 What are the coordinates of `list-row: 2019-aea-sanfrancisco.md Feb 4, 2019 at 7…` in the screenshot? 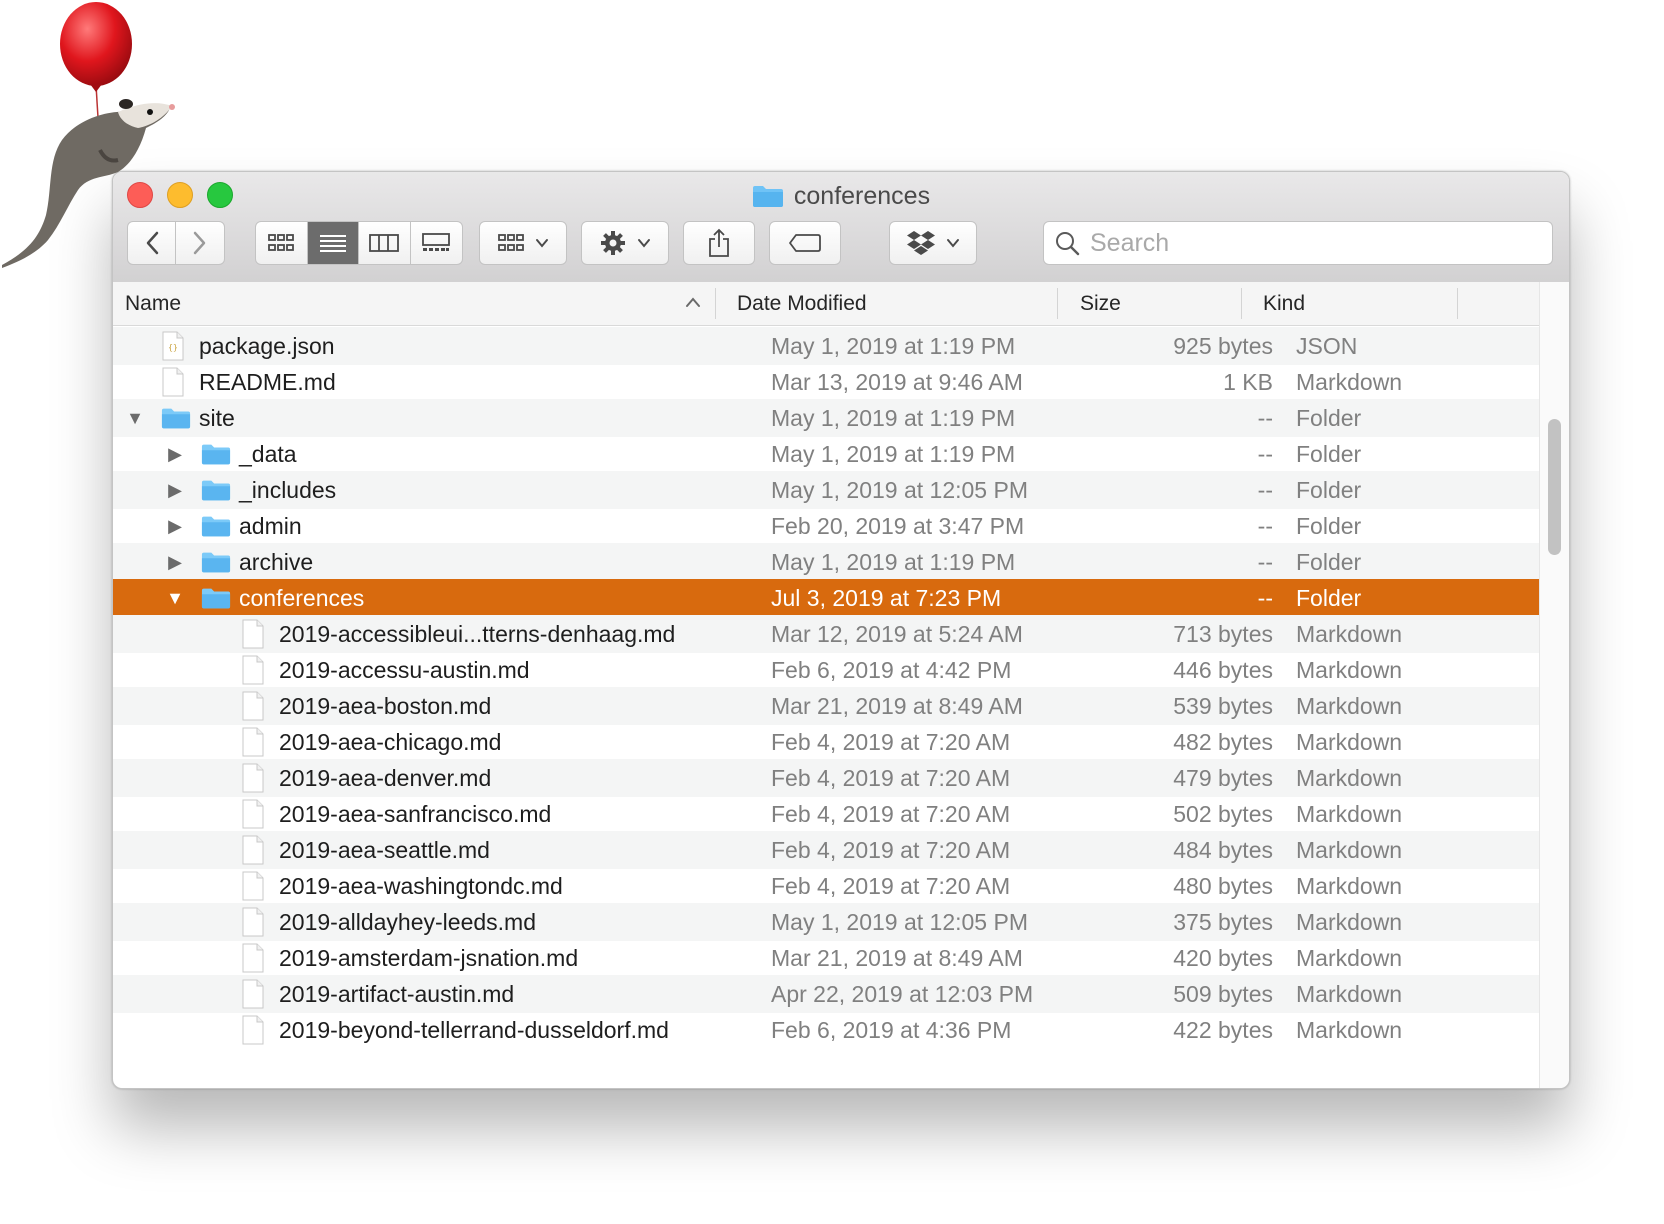 It's located at (826, 814).